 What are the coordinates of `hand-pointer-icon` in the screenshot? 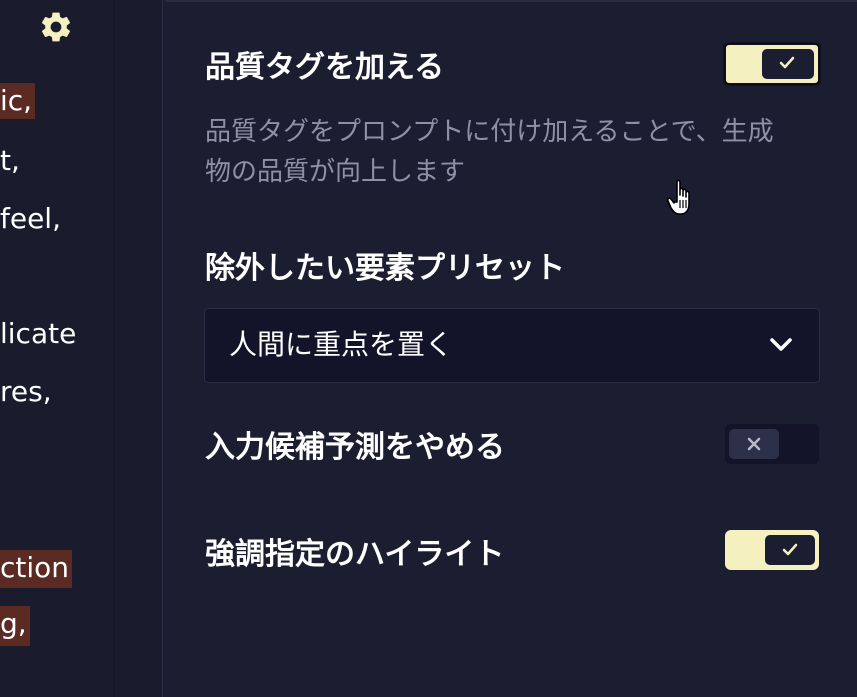 It's located at (678, 197).